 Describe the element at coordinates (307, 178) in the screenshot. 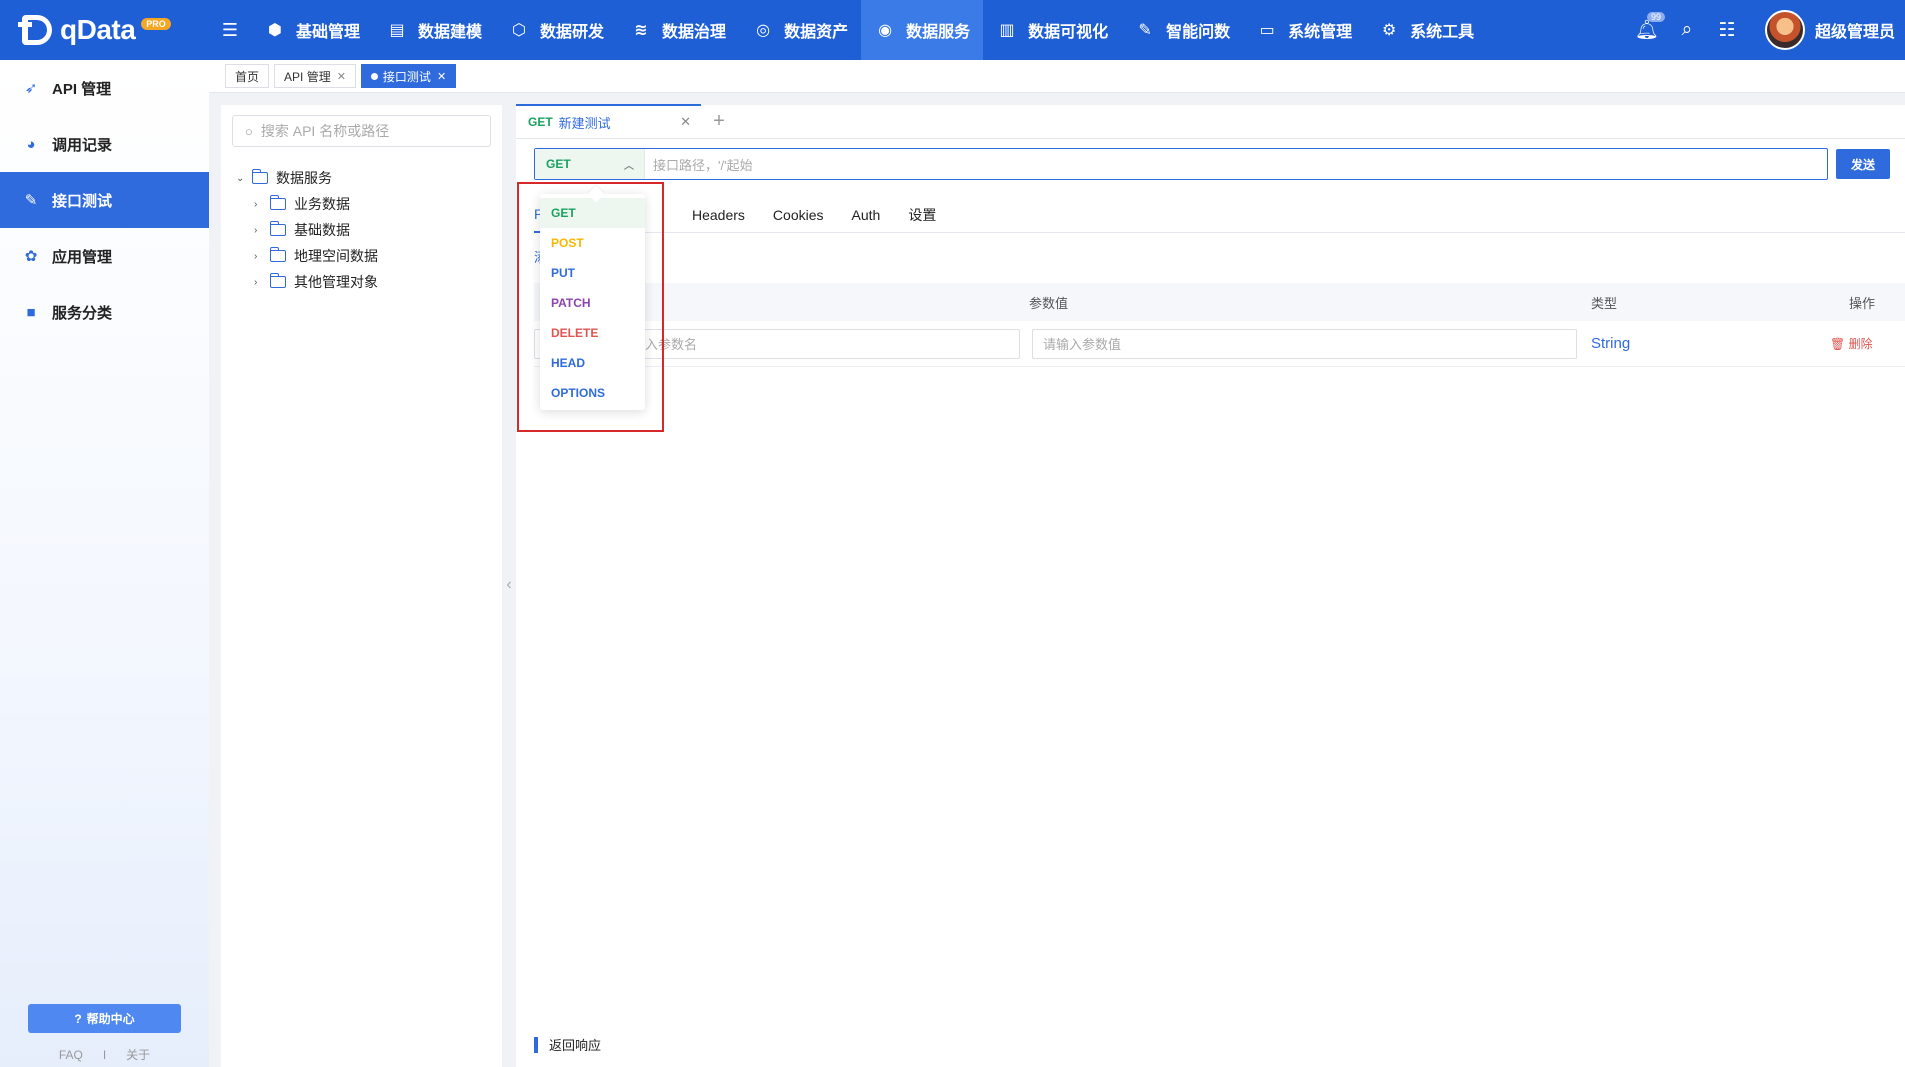

I see `tree-node-root: ⌄ 数据服务` at that location.